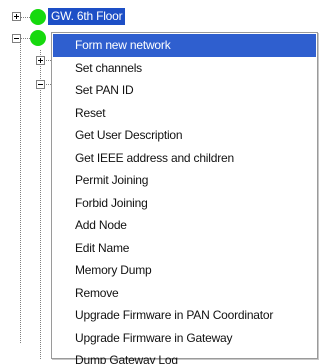 This screenshot has width=334, height=364. I want to click on menu-item-forbid-joining: Forbid Joining, so click(184, 203).